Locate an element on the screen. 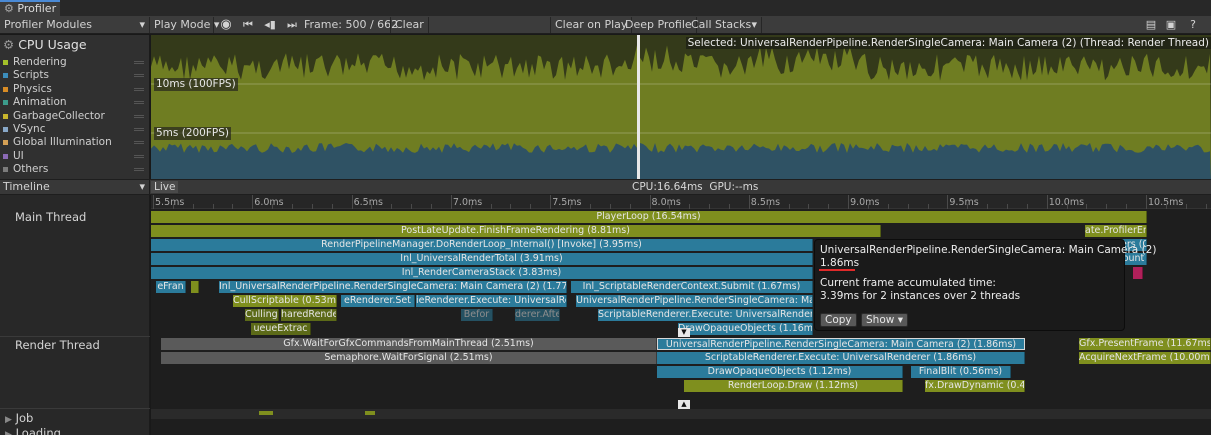 This screenshot has width=1211, height=435. block-before: Befor is located at coordinates (477, 315).